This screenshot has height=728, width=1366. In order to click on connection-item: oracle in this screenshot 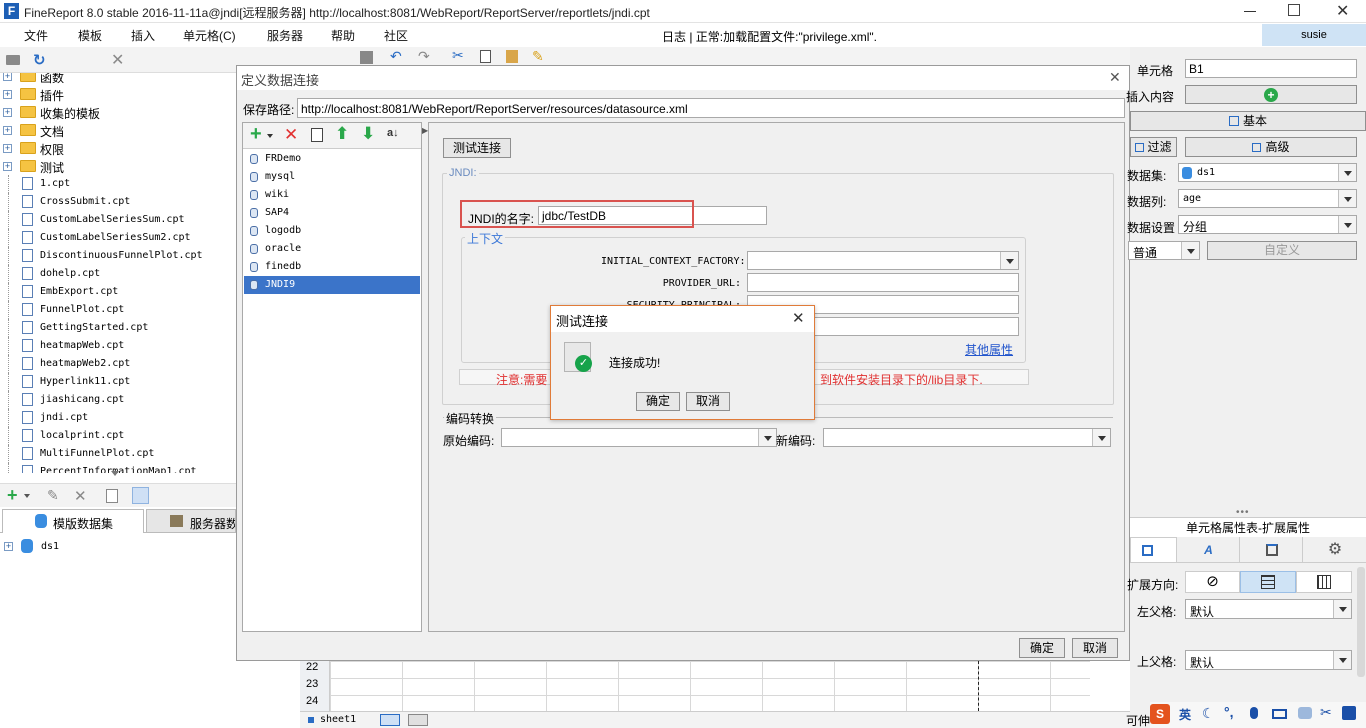, I will do `click(332, 249)`.